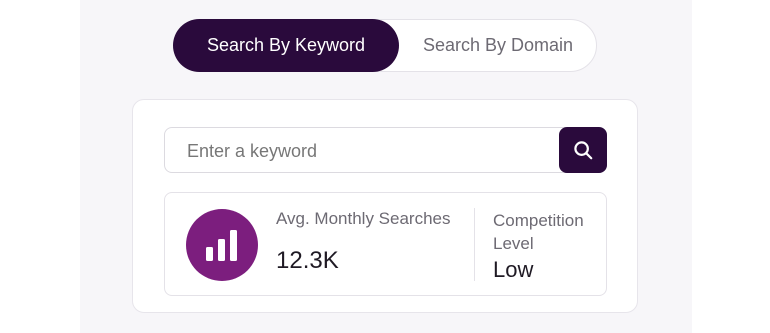  I want to click on search-mode-tabs: Search By Keyword Search By Domain, so click(385, 45).